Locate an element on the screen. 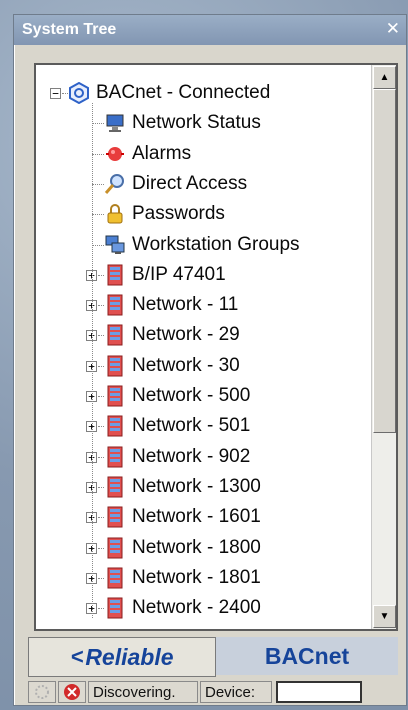 The image size is (408, 710). tree-item: Network - 1300 is located at coordinates (182, 487).